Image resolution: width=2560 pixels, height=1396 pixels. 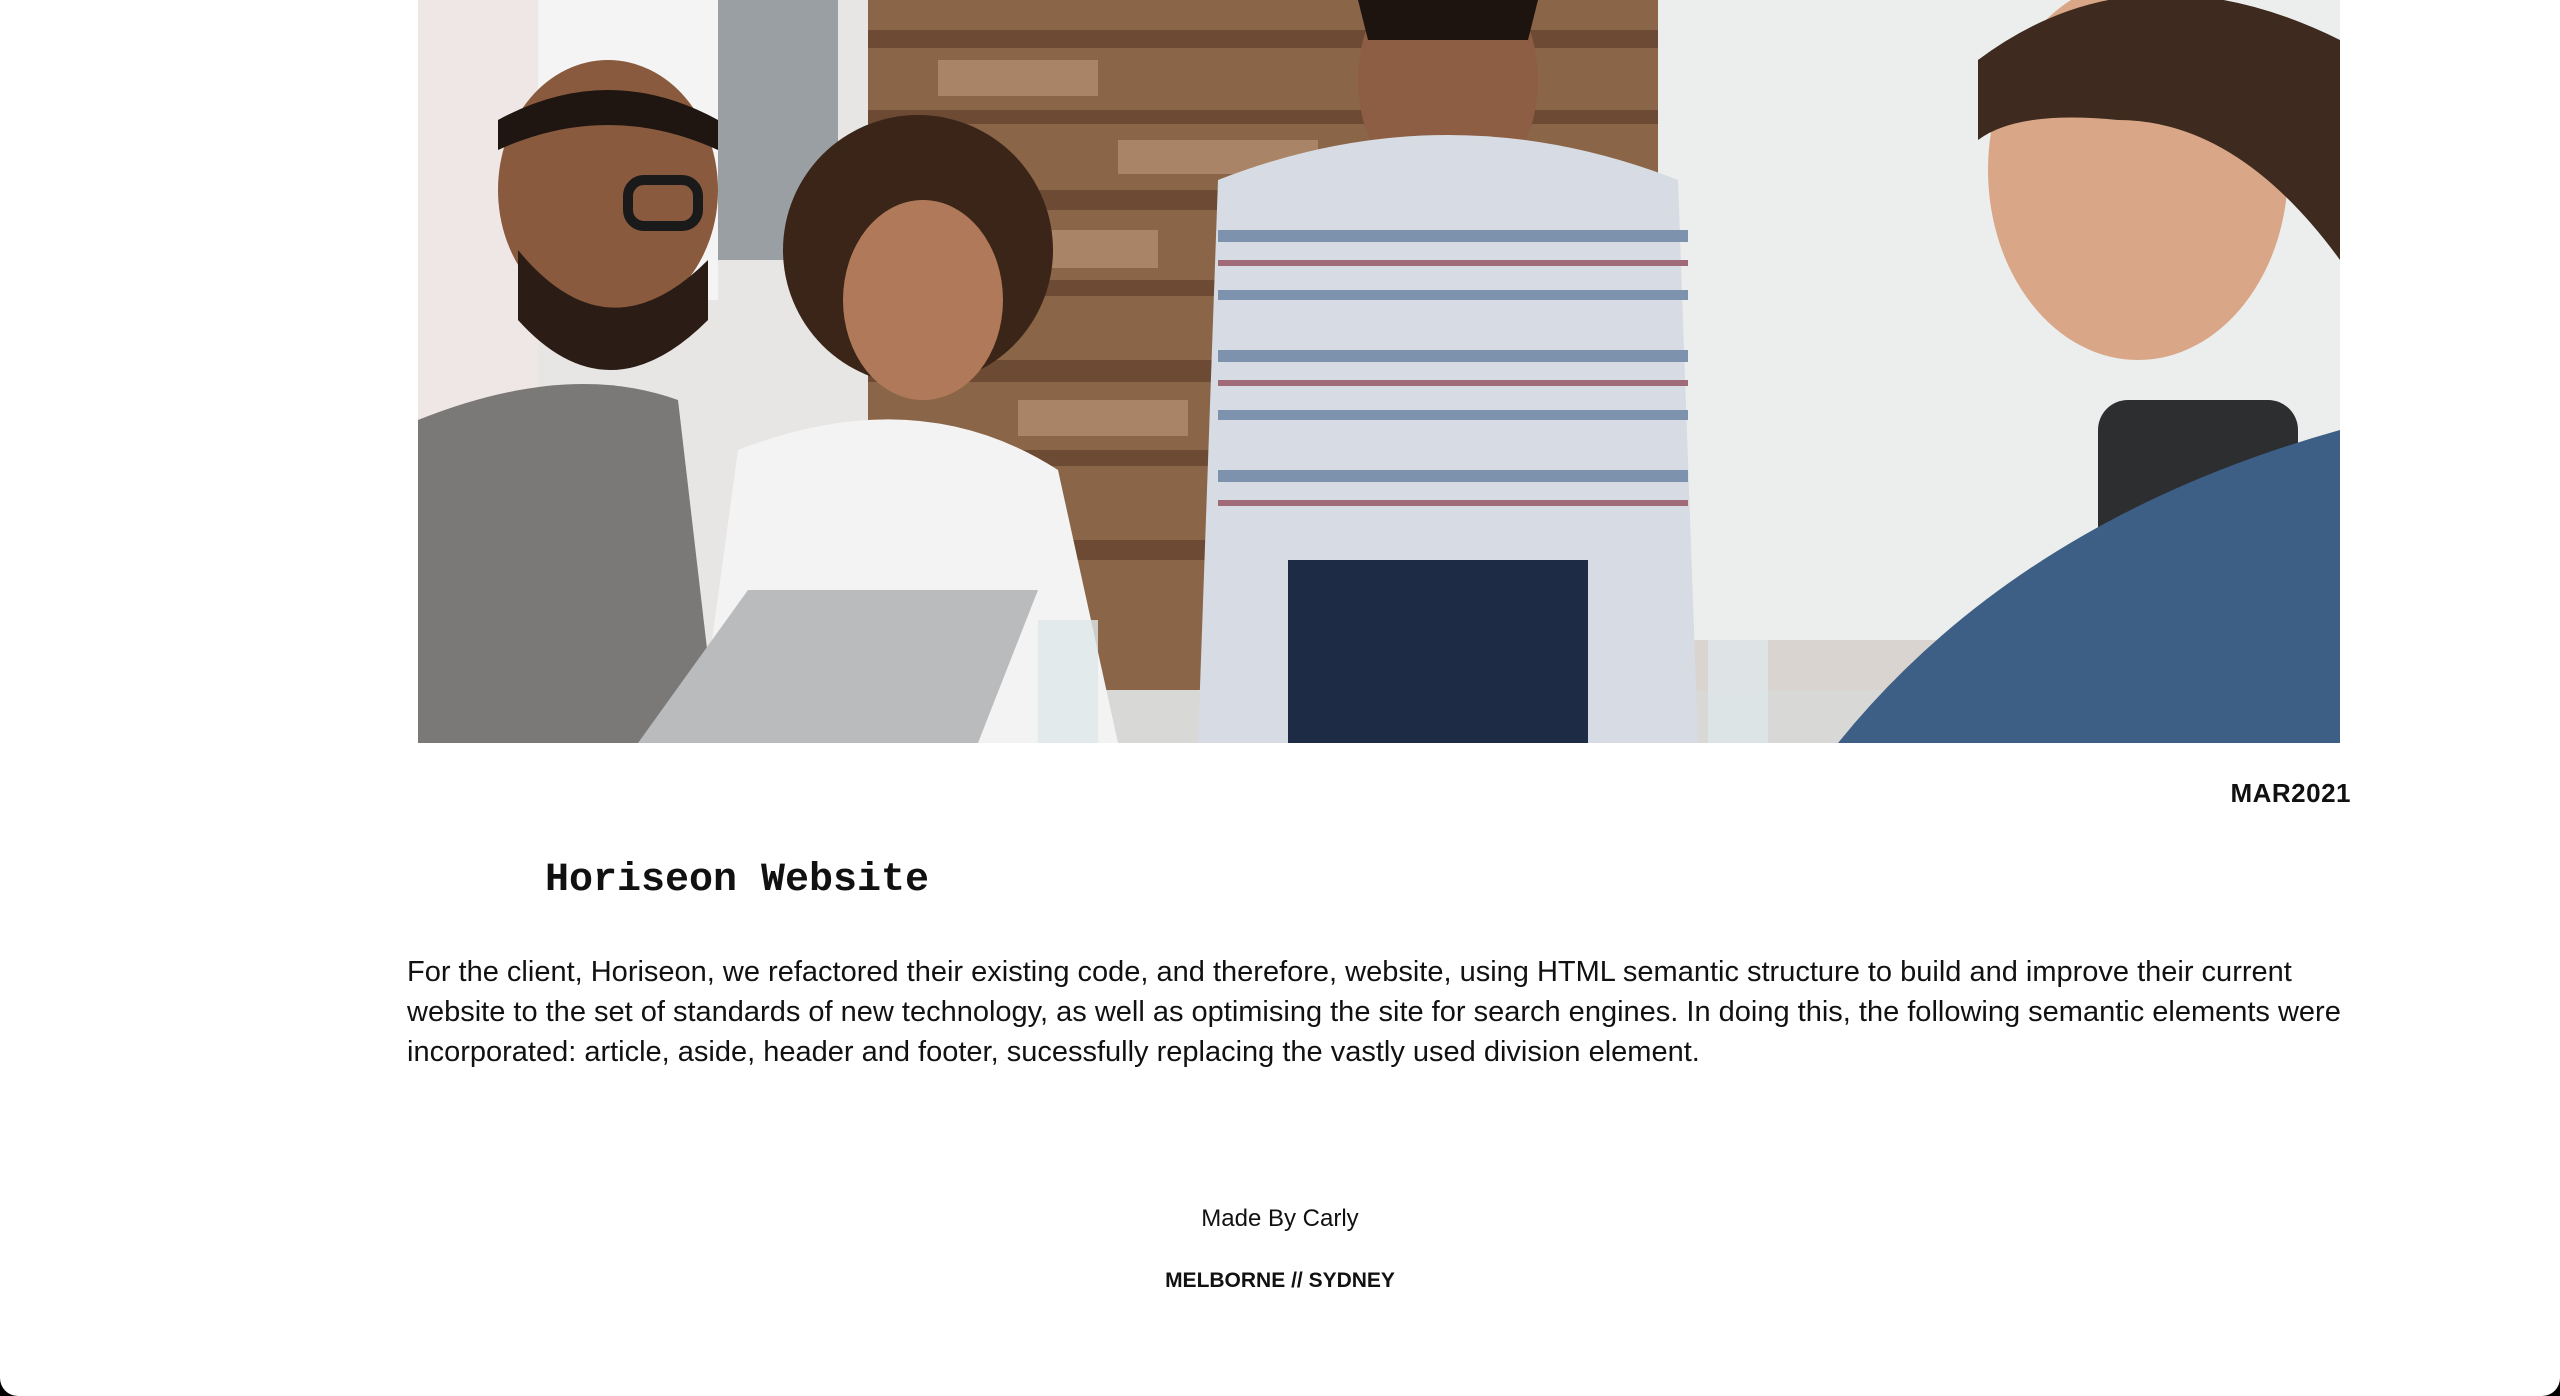 What do you see at coordinates (1280, 1249) in the screenshot?
I see `footer: Made By Carly MELBORNE // SYDNEY` at bounding box center [1280, 1249].